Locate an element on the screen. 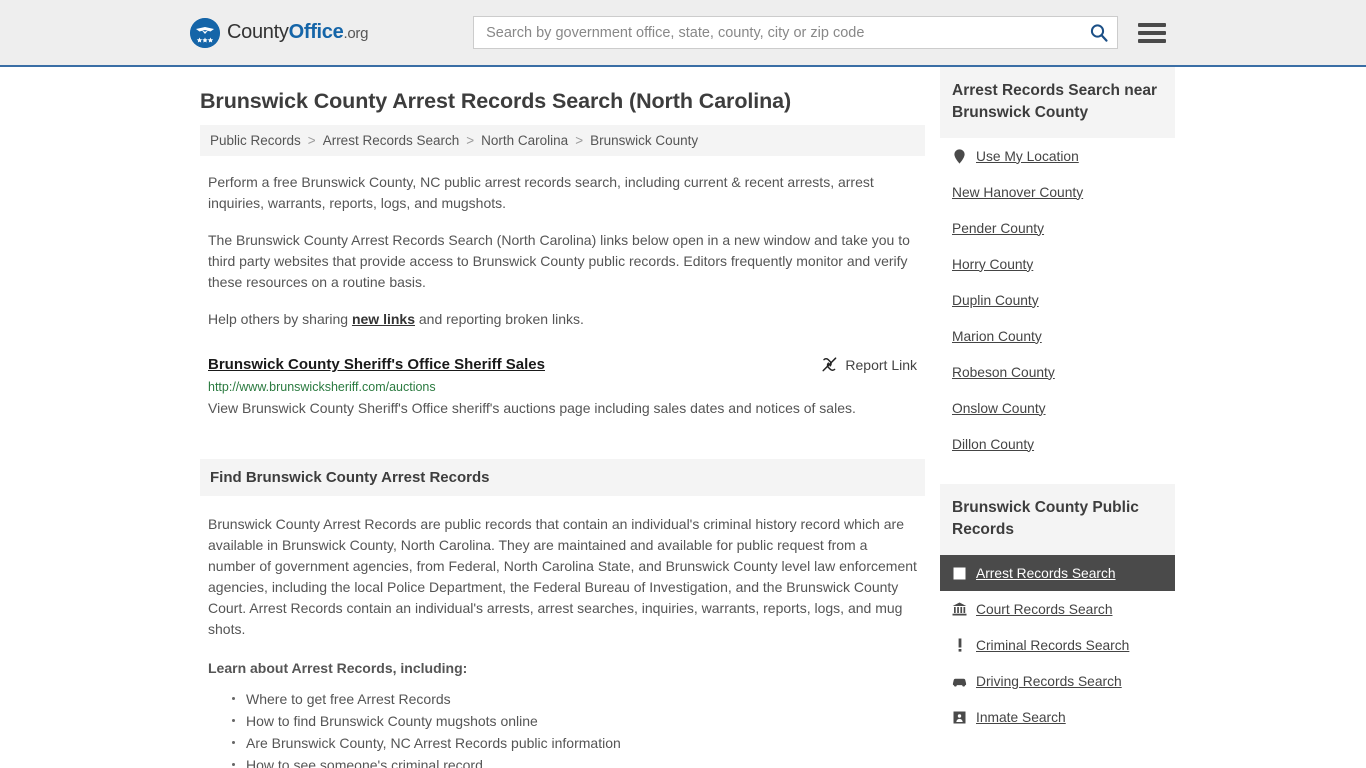 The image size is (1366, 768). find-records-heading: Find Brunswick County Arrest Records is located at coordinates (562, 477).